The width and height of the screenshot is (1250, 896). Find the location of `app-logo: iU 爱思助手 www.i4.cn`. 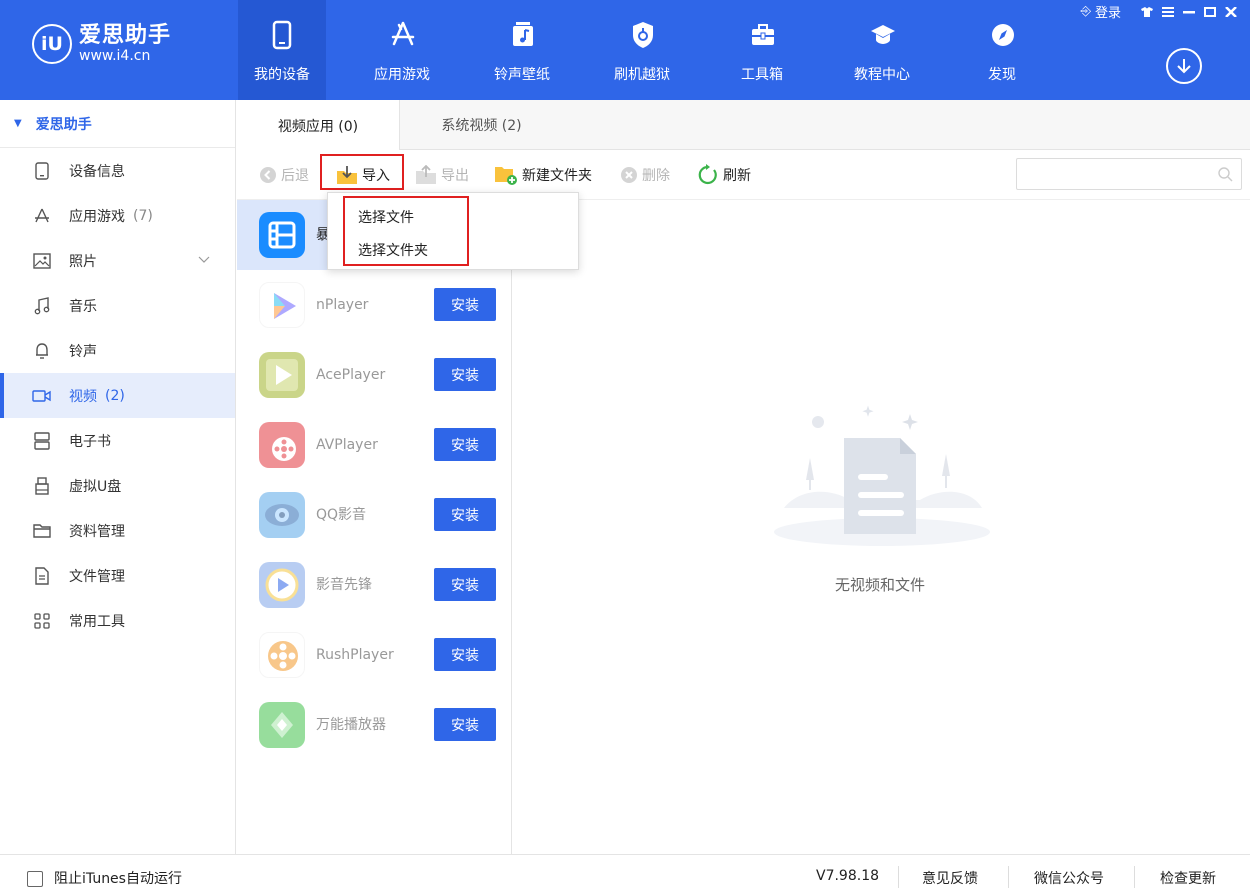

app-logo: iU 爱思助手 www.i4.cn is located at coordinates (101, 44).